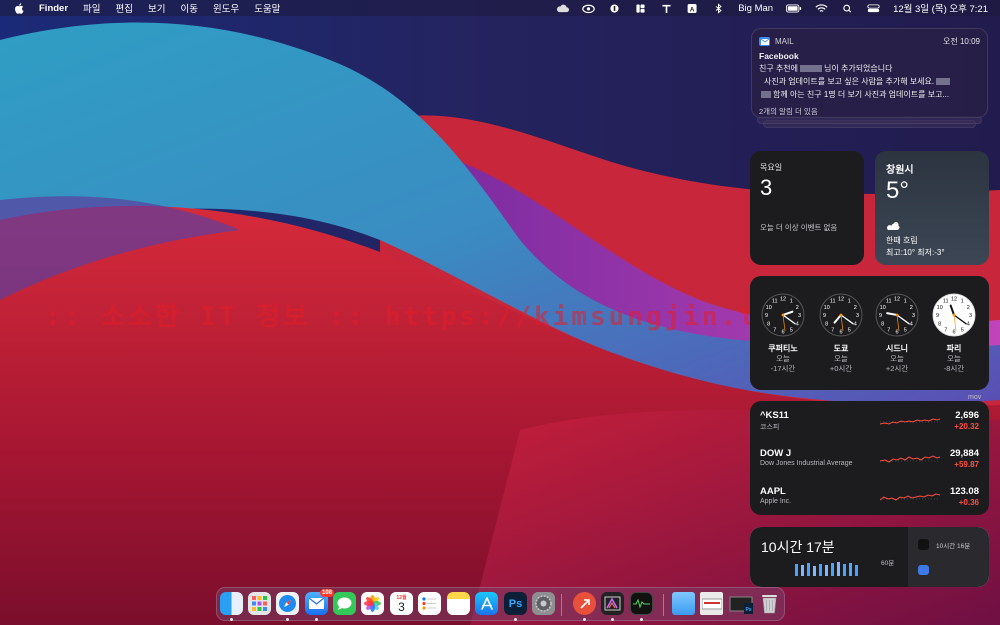 This screenshot has height=625, width=1000. I want to click on user-name: Big Man, so click(755, 8).